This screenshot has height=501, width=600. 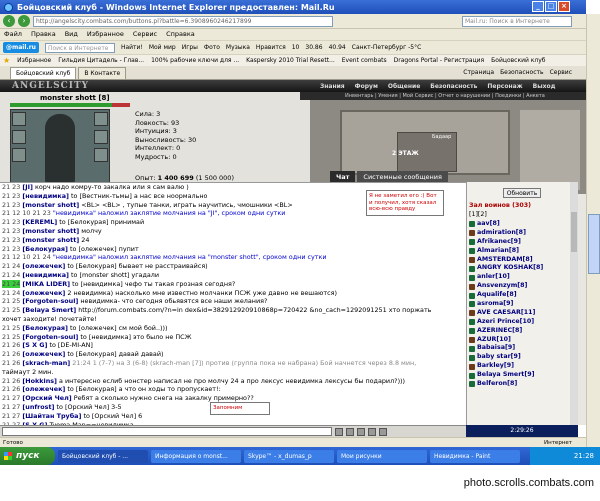 I want to click on user-name: Barkley[9], so click(x=495, y=366).